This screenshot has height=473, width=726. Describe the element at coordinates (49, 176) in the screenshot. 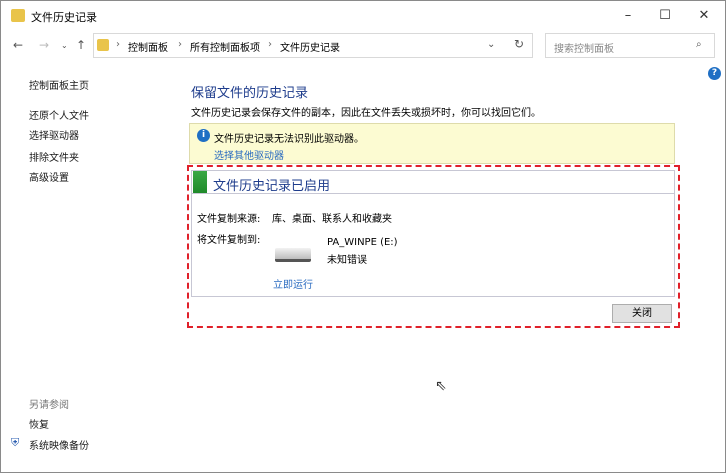

I see `sidebar-item-advanced: 高级设置` at that location.